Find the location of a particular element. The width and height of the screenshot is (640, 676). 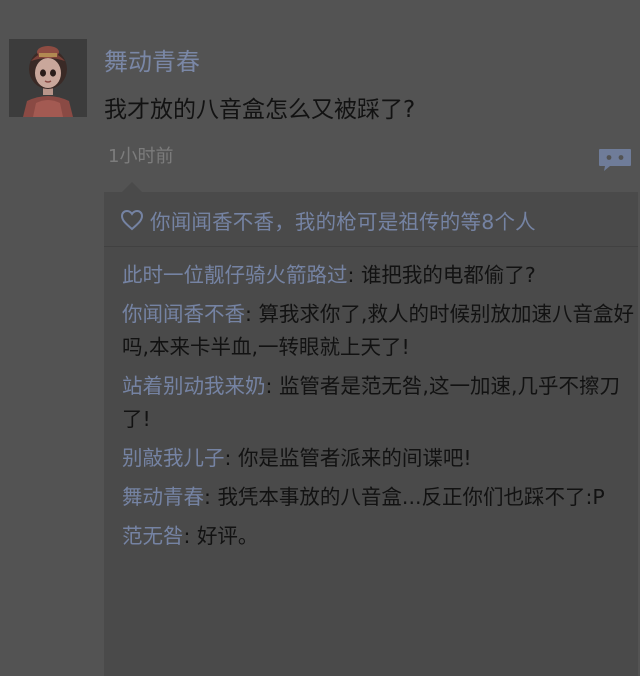

avatar is located at coordinates (48, 78).